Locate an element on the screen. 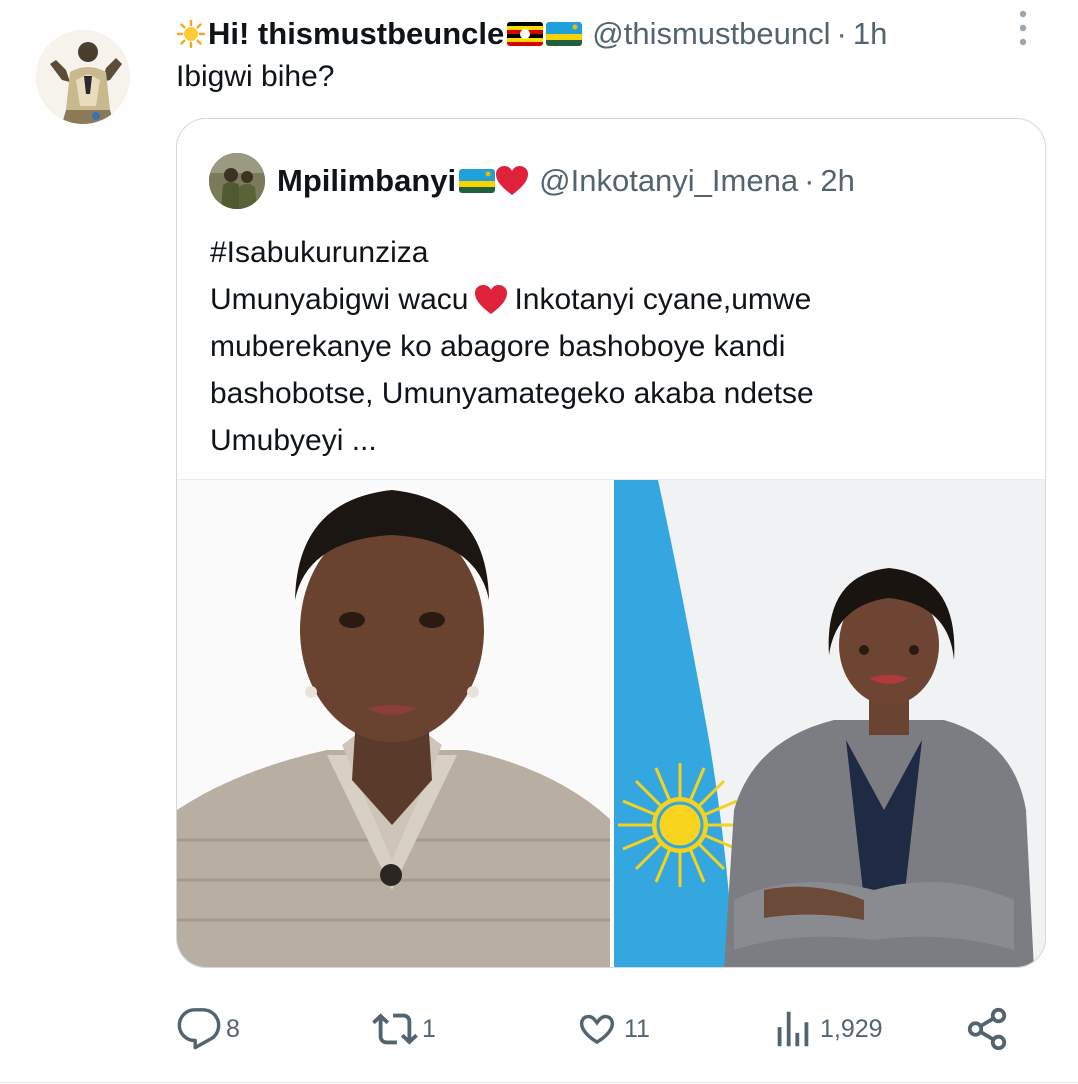  share-icon is located at coordinates (987, 1029).